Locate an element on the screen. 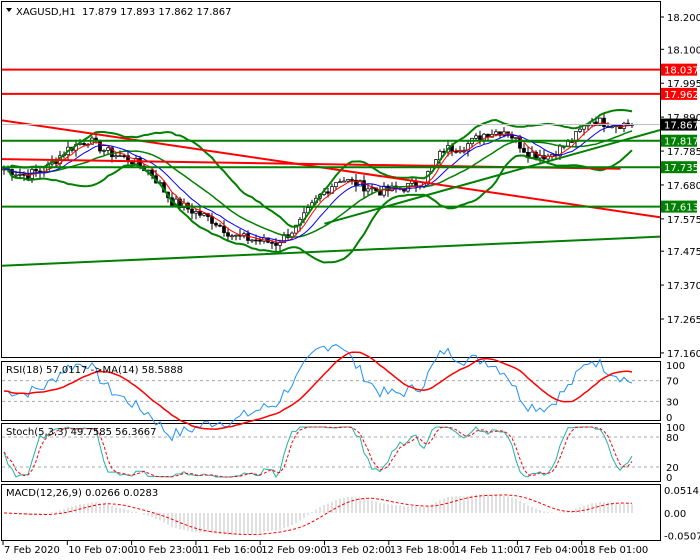  price-tick-label: 17.995 is located at coordinates (683, 84).